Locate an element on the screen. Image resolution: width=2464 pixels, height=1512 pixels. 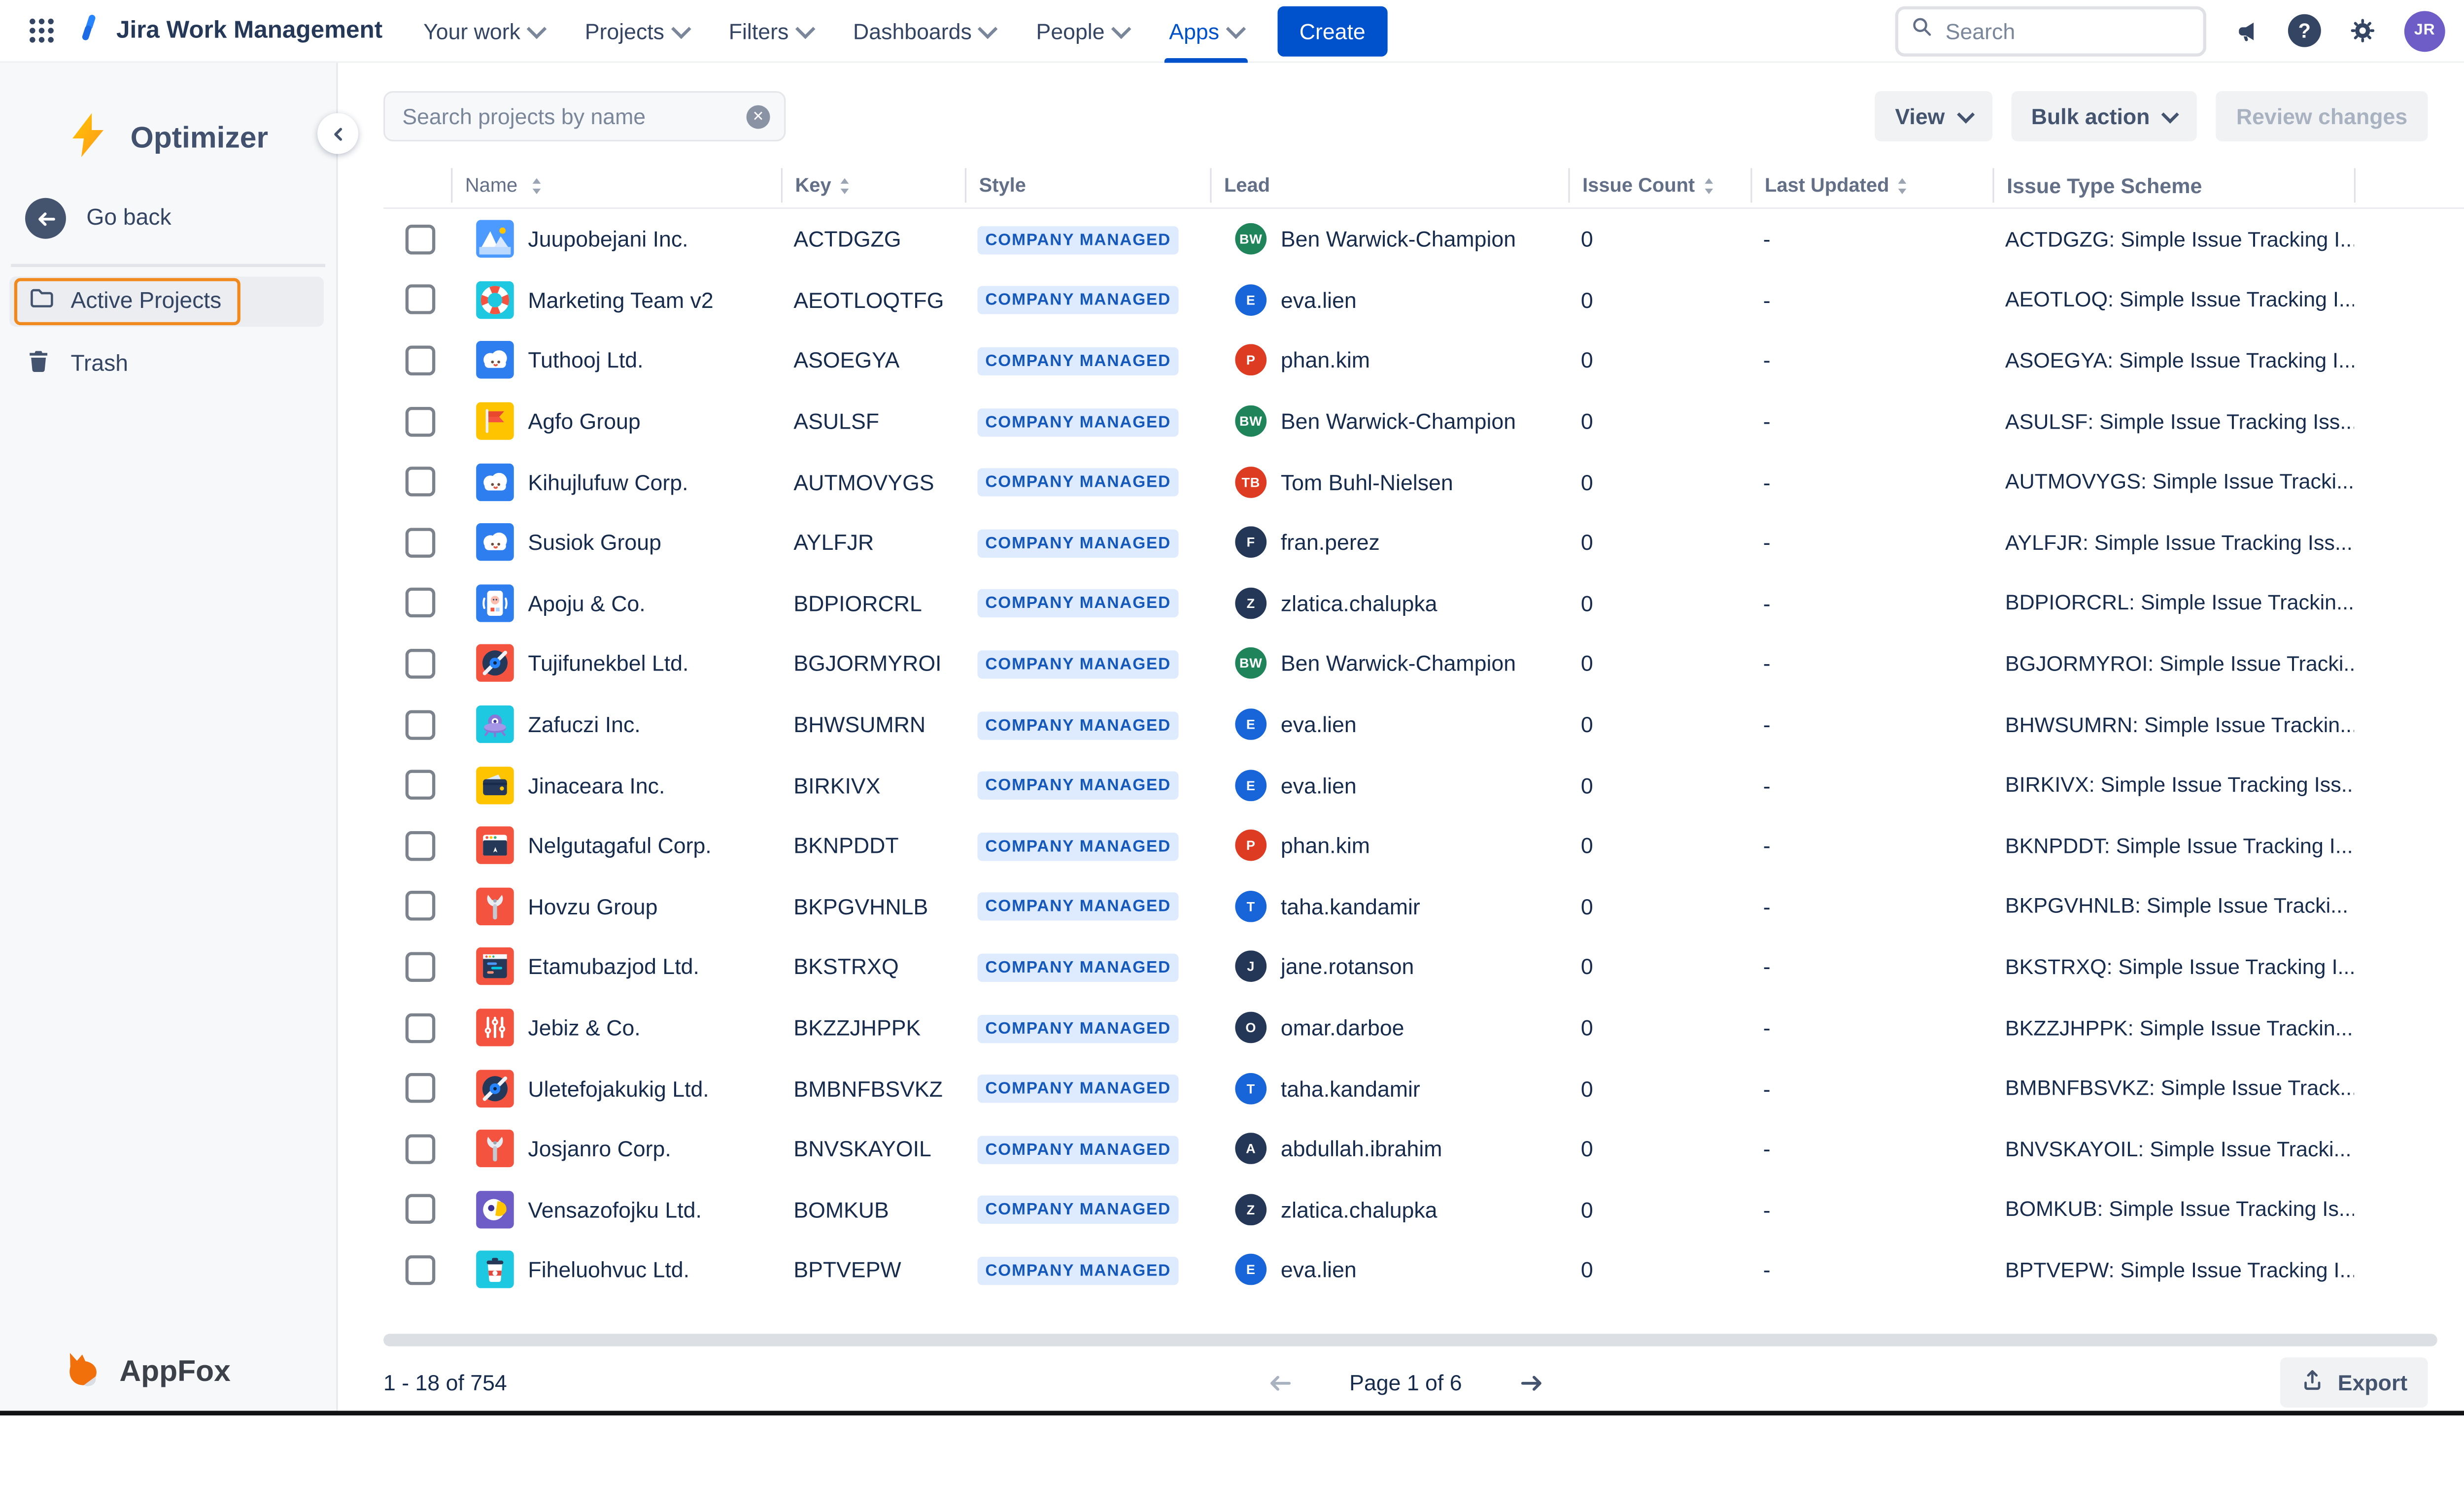
project-name: Agfo Group is located at coordinates (584, 421).